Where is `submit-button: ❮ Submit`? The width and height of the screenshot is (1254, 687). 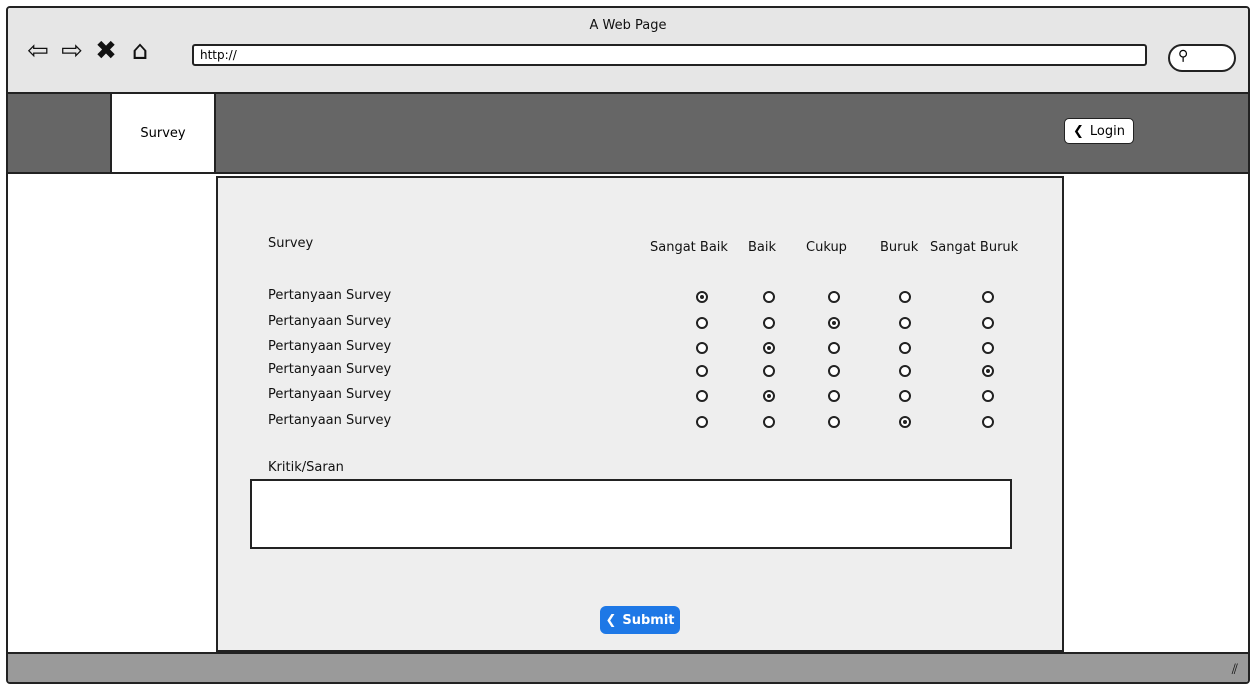
submit-button: ❮ Submit is located at coordinates (640, 620).